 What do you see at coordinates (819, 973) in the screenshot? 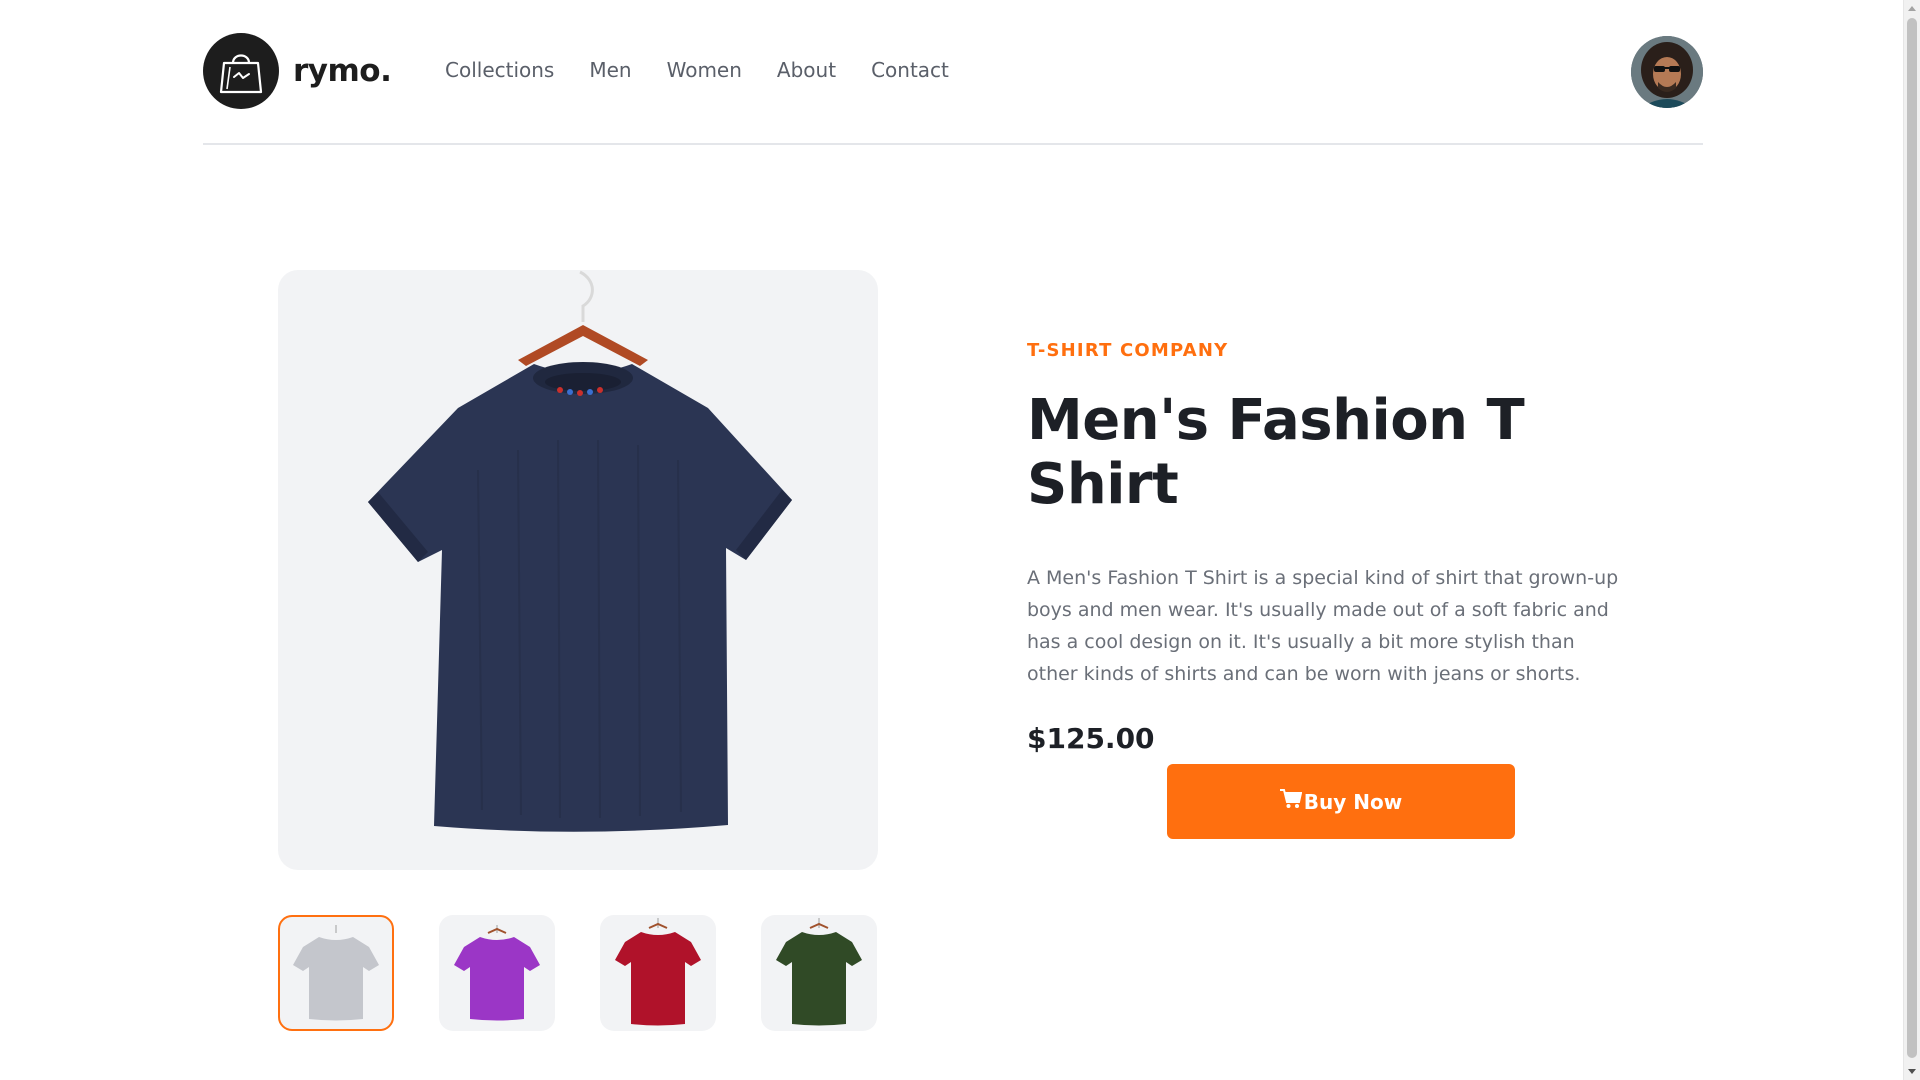
I see `thumbnail-green-shirt` at bounding box center [819, 973].